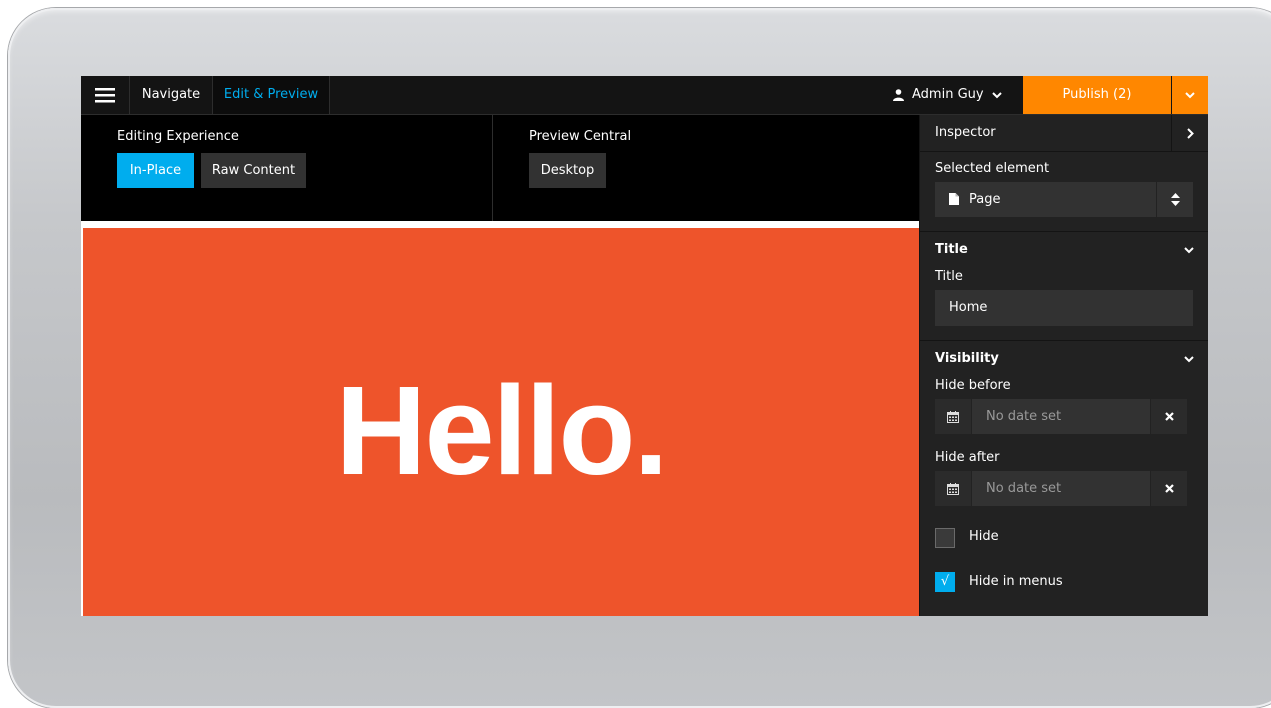 The height and width of the screenshot is (708, 1271). What do you see at coordinates (178, 136) in the screenshot?
I see `editing-experience-label: Editing Experience` at bounding box center [178, 136].